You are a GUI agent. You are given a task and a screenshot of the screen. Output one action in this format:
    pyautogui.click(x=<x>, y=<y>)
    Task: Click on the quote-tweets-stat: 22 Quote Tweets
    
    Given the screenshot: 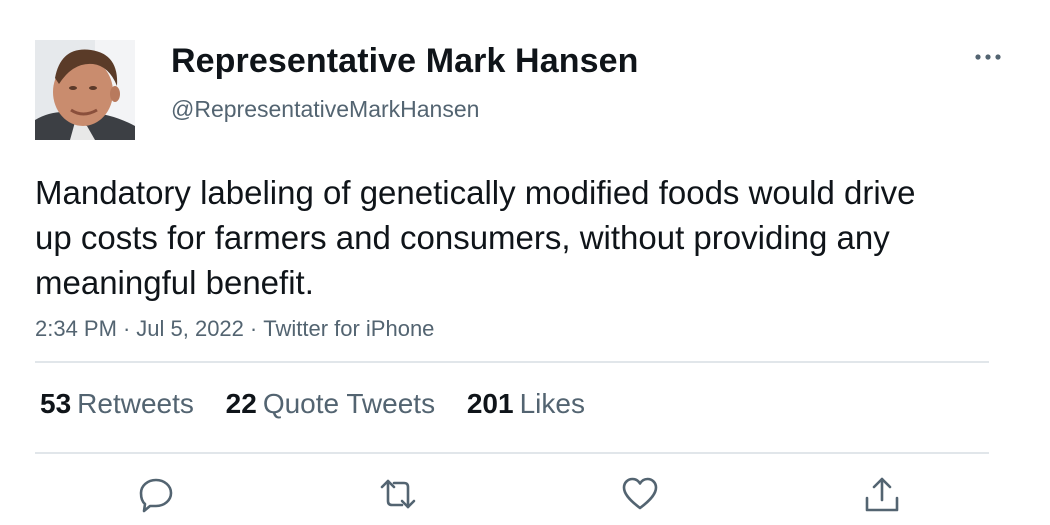 What is the action you would take?
    pyautogui.click(x=330, y=404)
    